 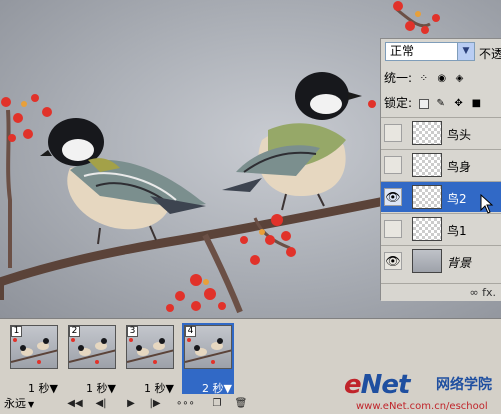 What do you see at coordinates (92, 359) in the screenshot?
I see `animation-frame: 2 1 秒▼` at bounding box center [92, 359].